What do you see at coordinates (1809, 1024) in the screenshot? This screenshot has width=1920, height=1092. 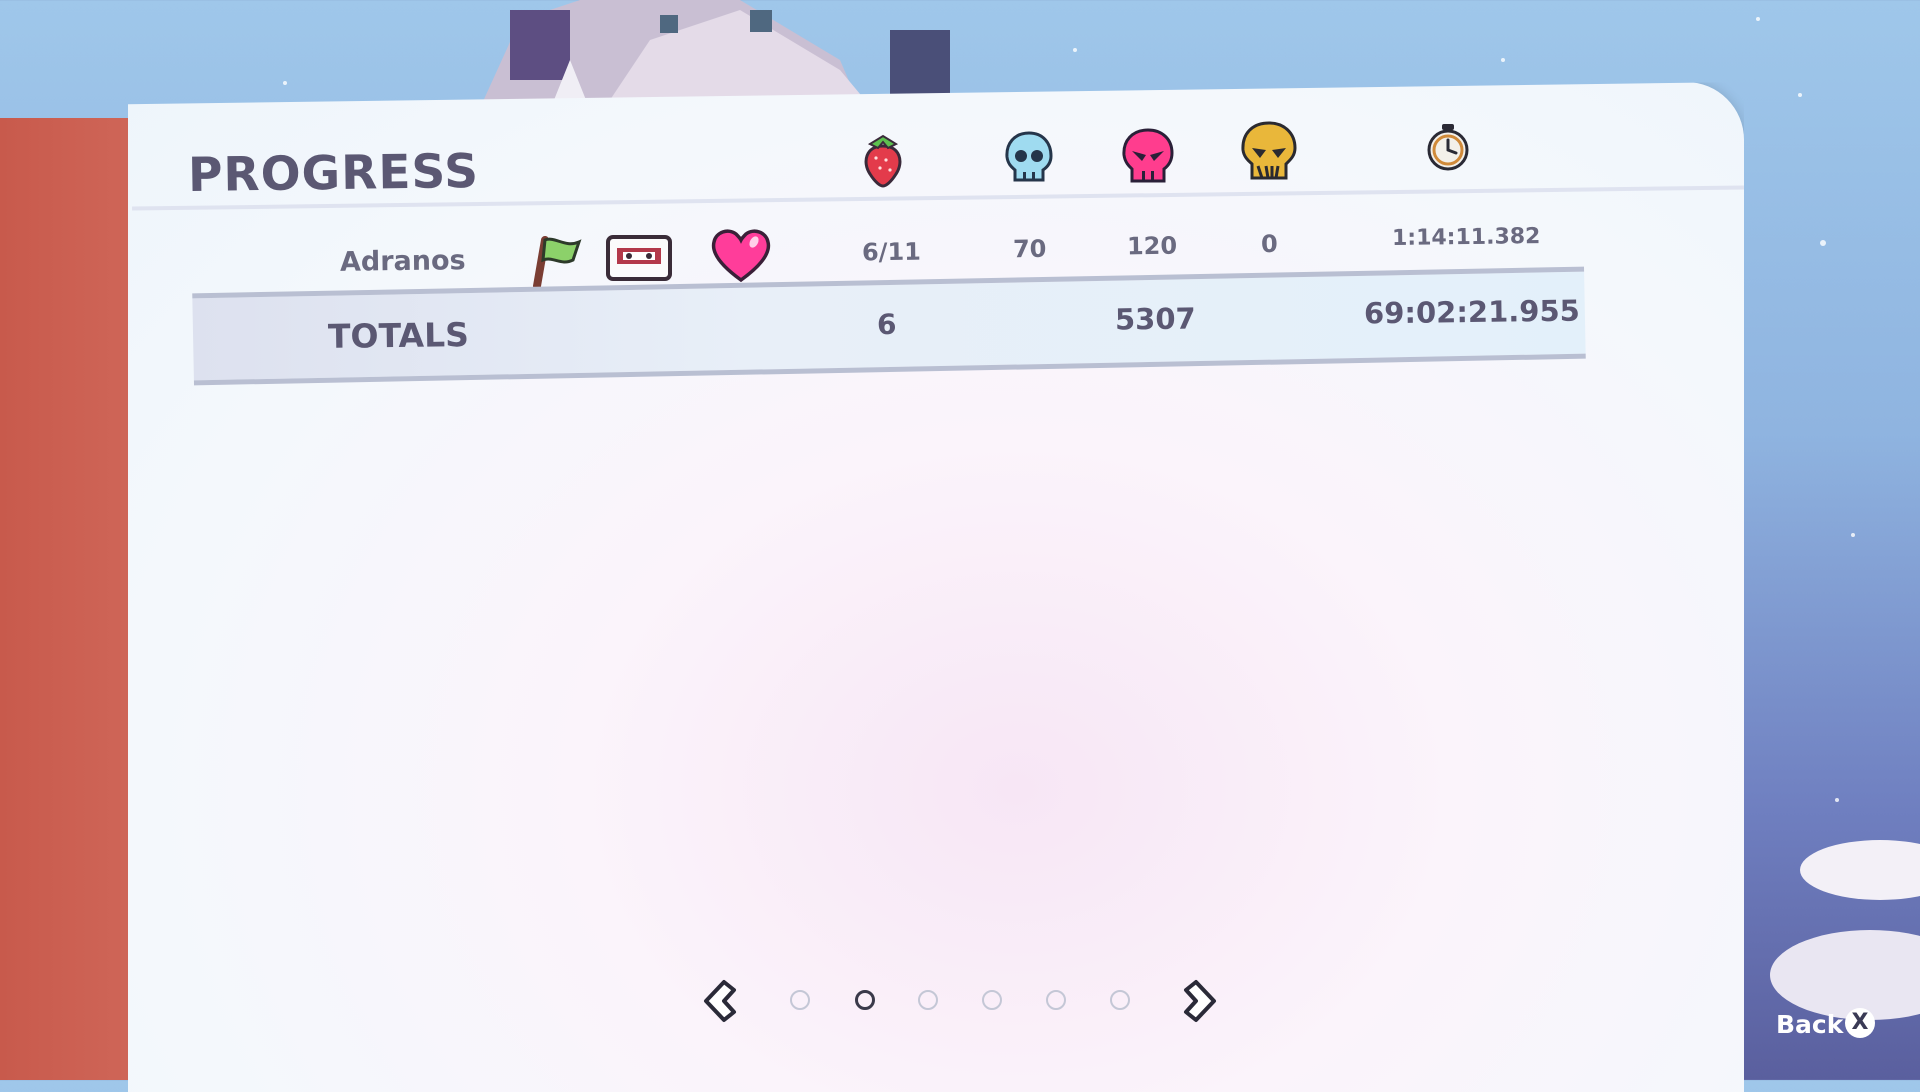 I see `back-label: Back` at bounding box center [1809, 1024].